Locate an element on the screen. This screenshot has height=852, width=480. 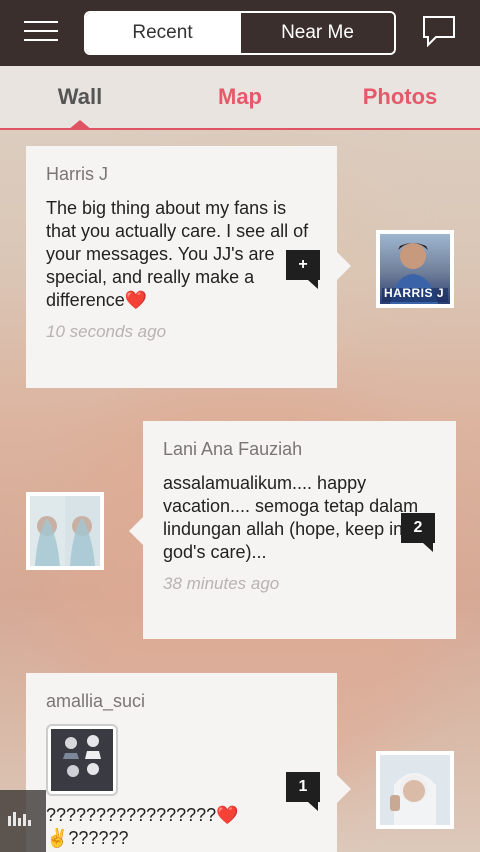
tab-bar: Wall Map Photos is located at coordinates (240, 98).